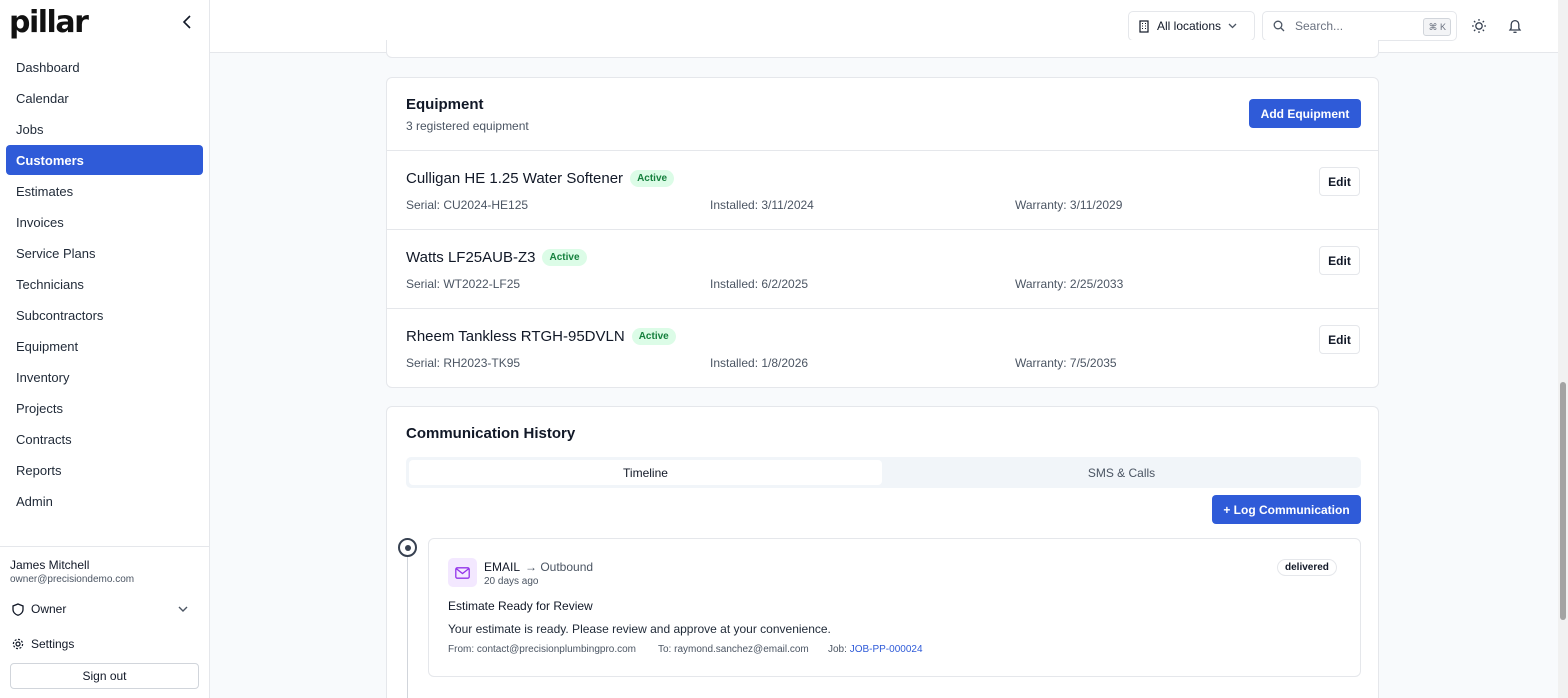  What do you see at coordinates (1305, 113) in the screenshot?
I see `add-equipment-button: Add Equipment` at bounding box center [1305, 113].